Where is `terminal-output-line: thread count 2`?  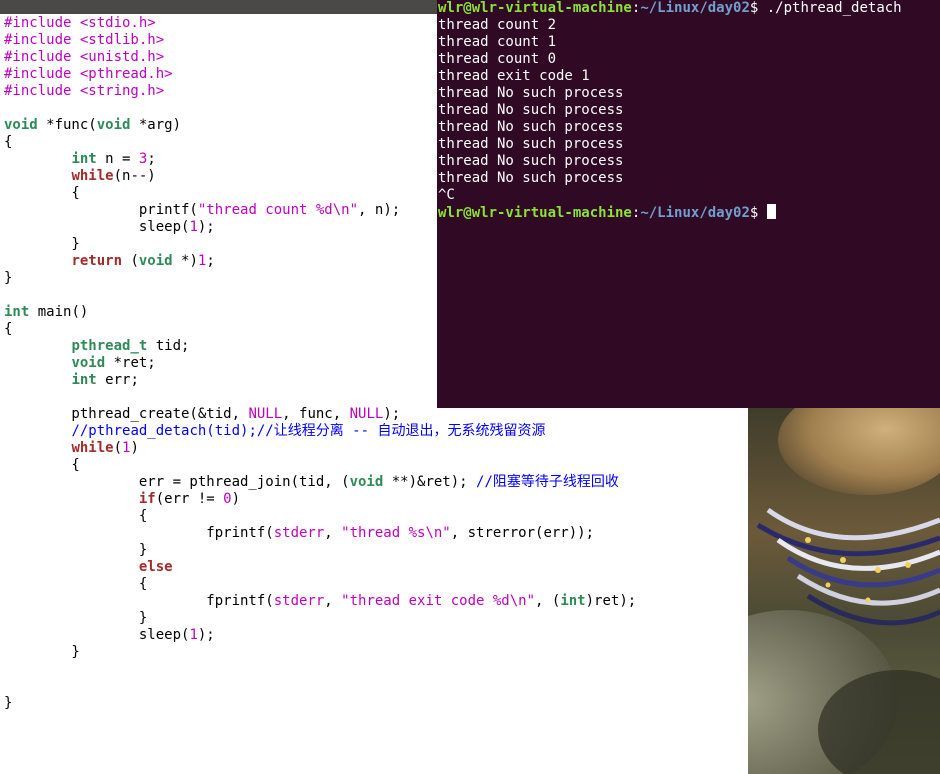 terminal-output-line: thread count 2 is located at coordinates (497, 25).